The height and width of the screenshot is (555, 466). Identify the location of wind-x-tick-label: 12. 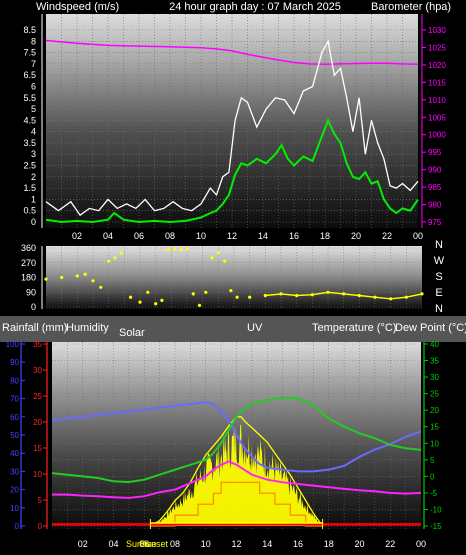
(232, 236).